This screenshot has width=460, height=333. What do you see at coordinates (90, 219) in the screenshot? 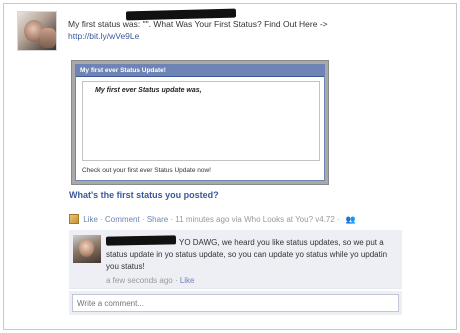
I see `like-button: Like` at bounding box center [90, 219].